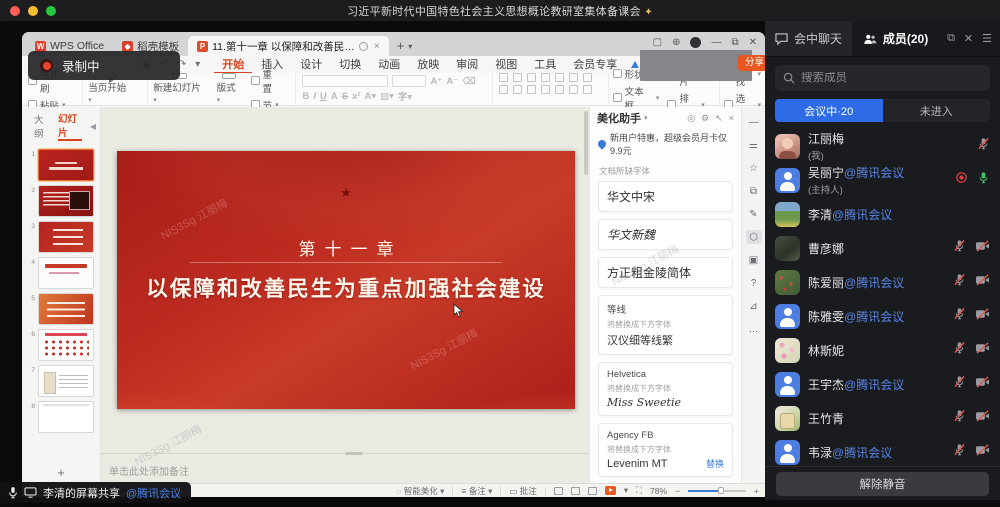 This screenshot has height=507, width=1000. Describe the element at coordinates (753, 237) in the screenshot. I see `beautify-icon: ⬡` at that location.